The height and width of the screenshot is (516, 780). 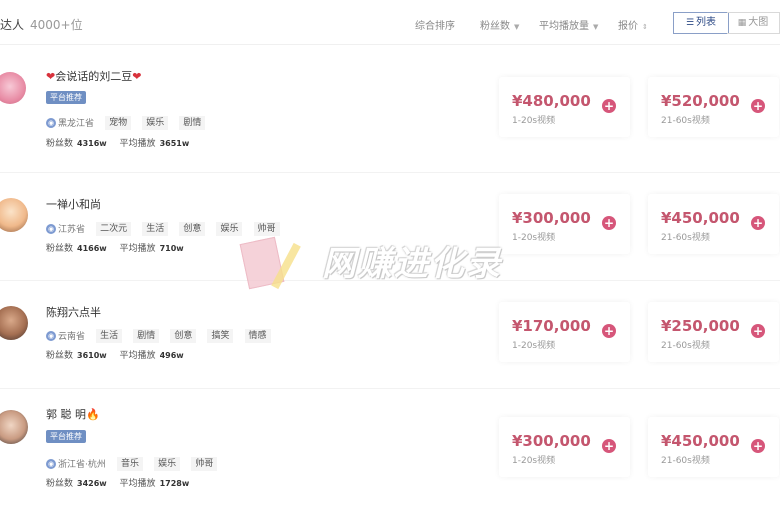 What do you see at coordinates (551, 101) in the screenshot?
I see `price: ¥480,000` at bounding box center [551, 101].